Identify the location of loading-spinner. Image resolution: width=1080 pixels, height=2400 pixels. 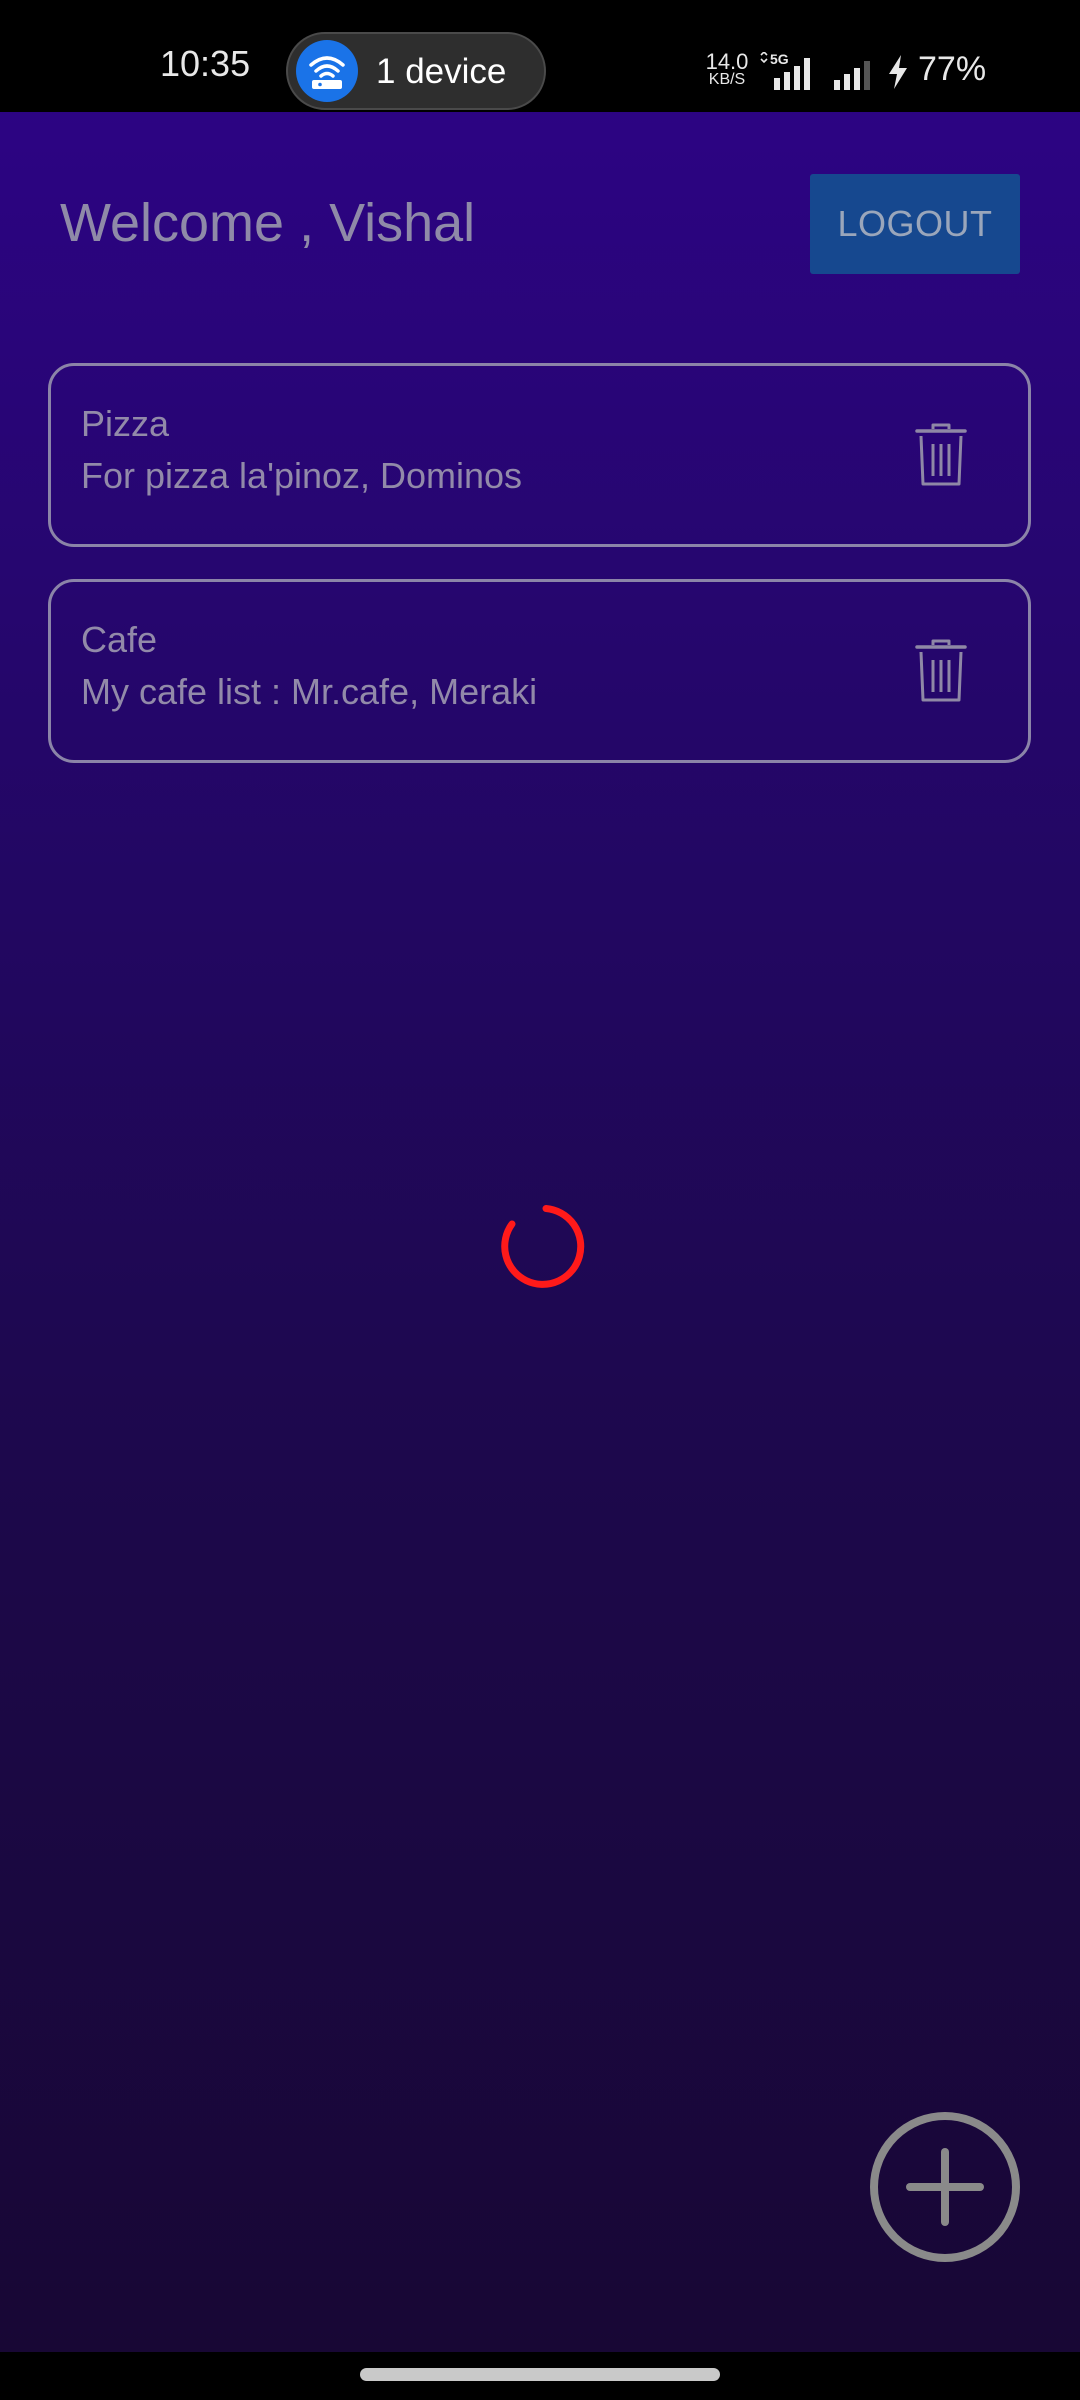
(543, 1246).